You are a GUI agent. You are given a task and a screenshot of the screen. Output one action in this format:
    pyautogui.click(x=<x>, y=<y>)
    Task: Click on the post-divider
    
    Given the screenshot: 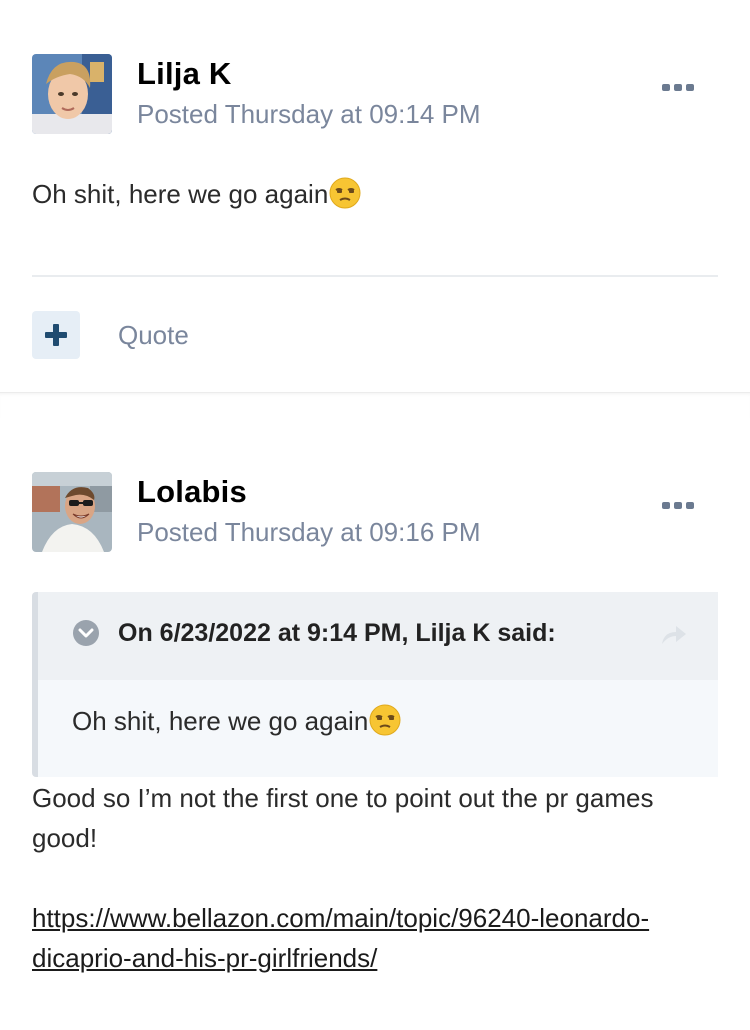 What is the action you would take?
    pyautogui.click(x=375, y=276)
    